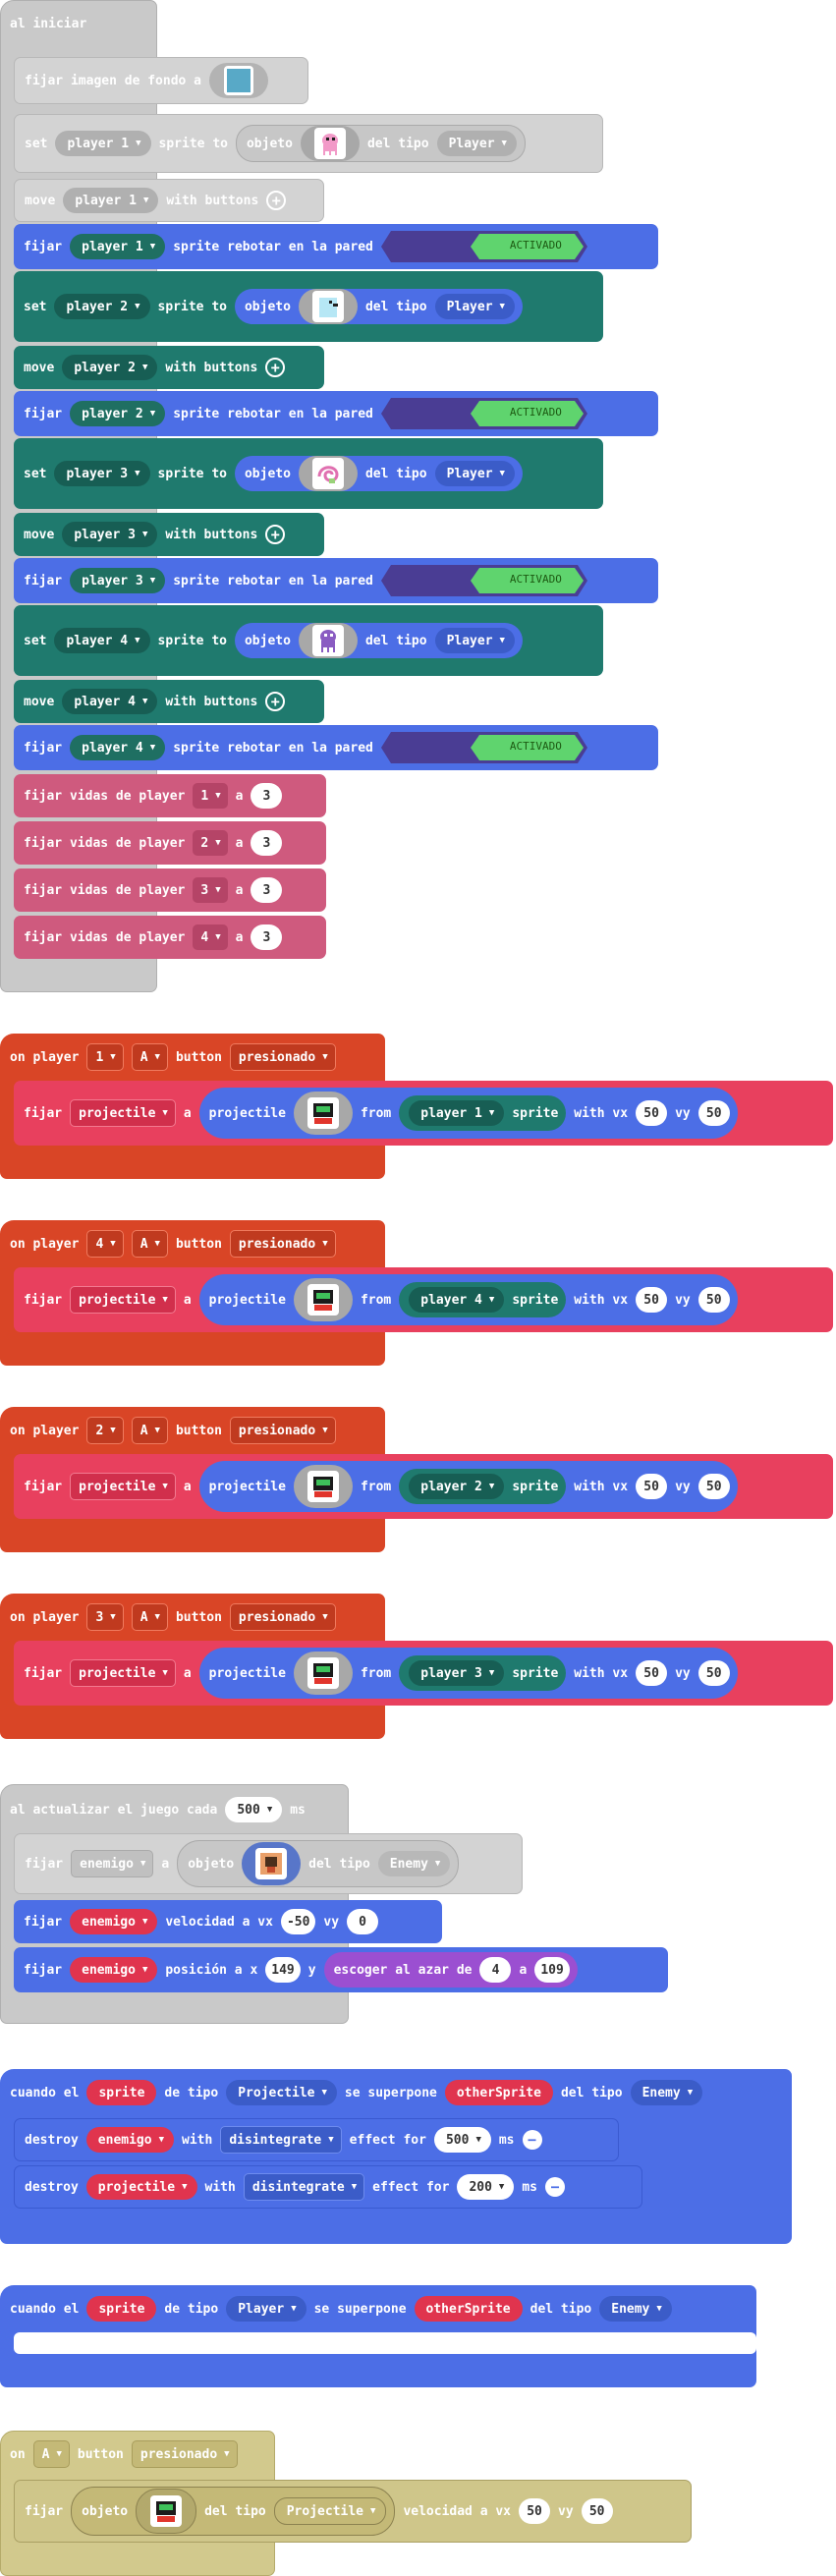 The height and width of the screenshot is (2576, 836). I want to click on interval-dropdown: 500 ▼, so click(254, 1809).